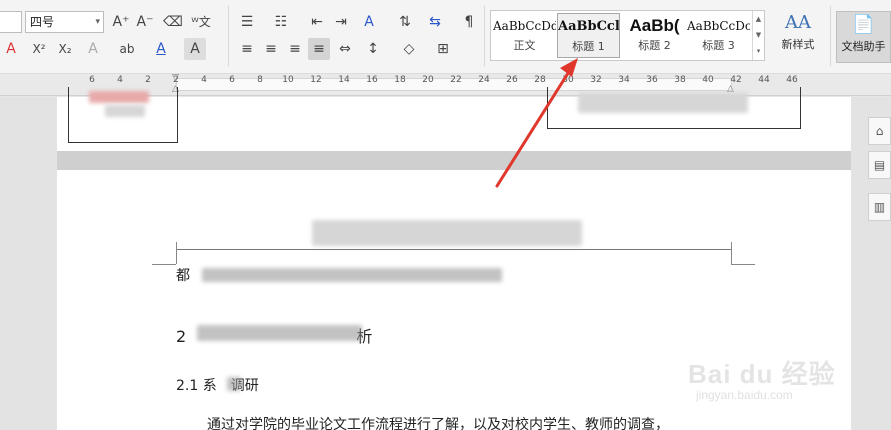 The height and width of the screenshot is (430, 891). I want to click on font-size-select: 四号 ▾, so click(64, 22).